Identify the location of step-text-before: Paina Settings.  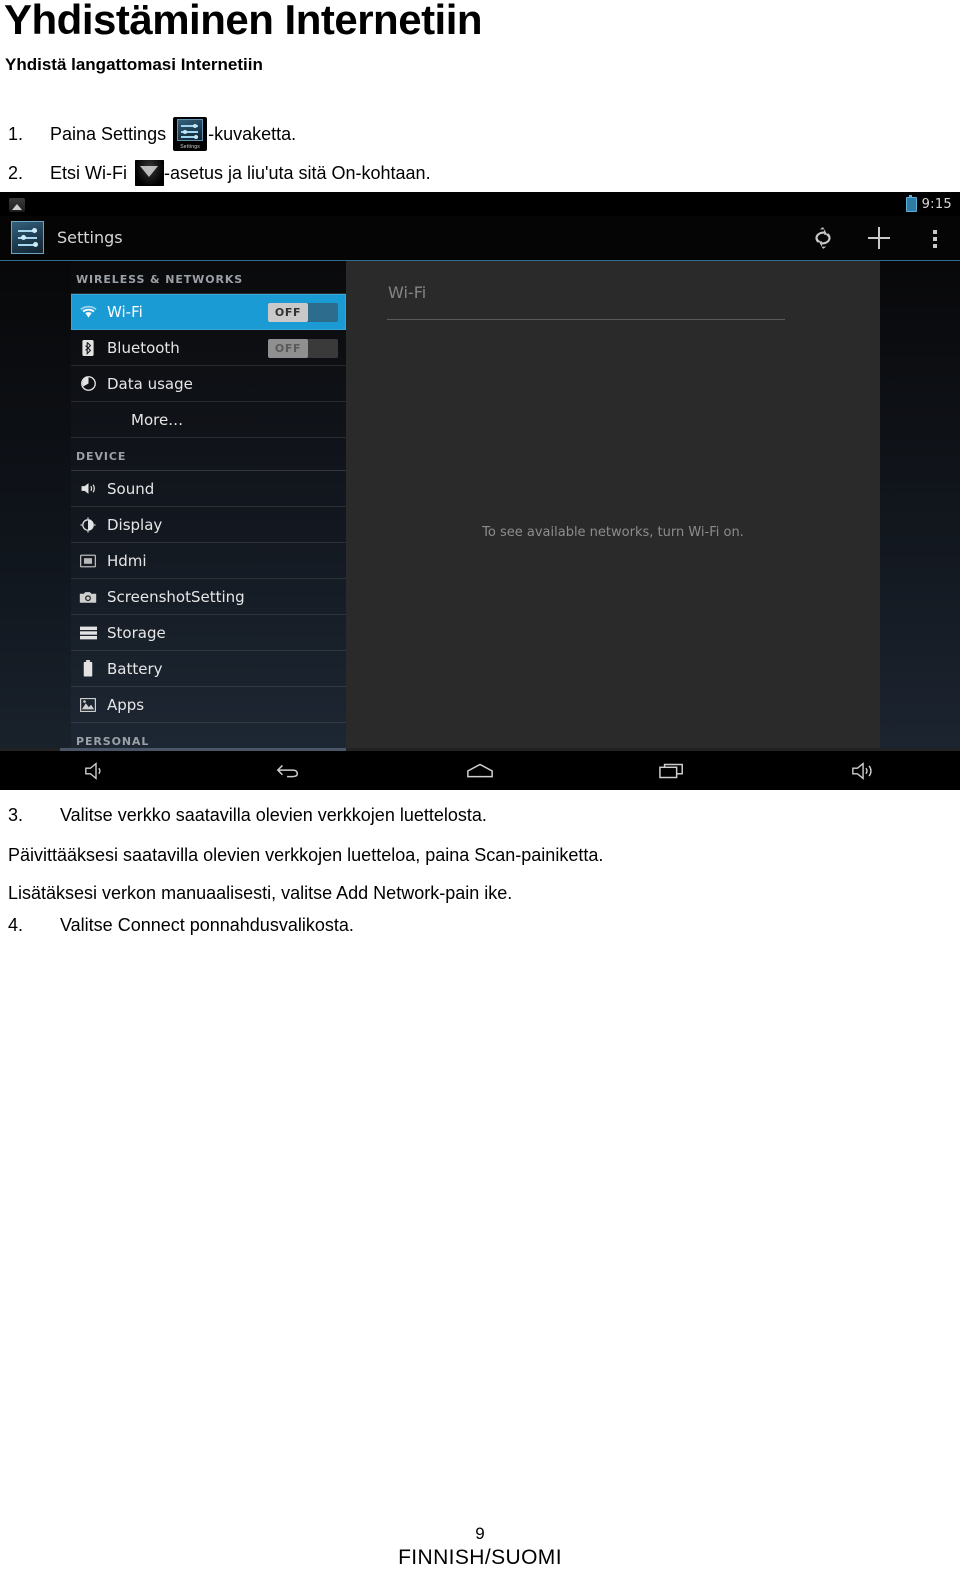
(108, 133).